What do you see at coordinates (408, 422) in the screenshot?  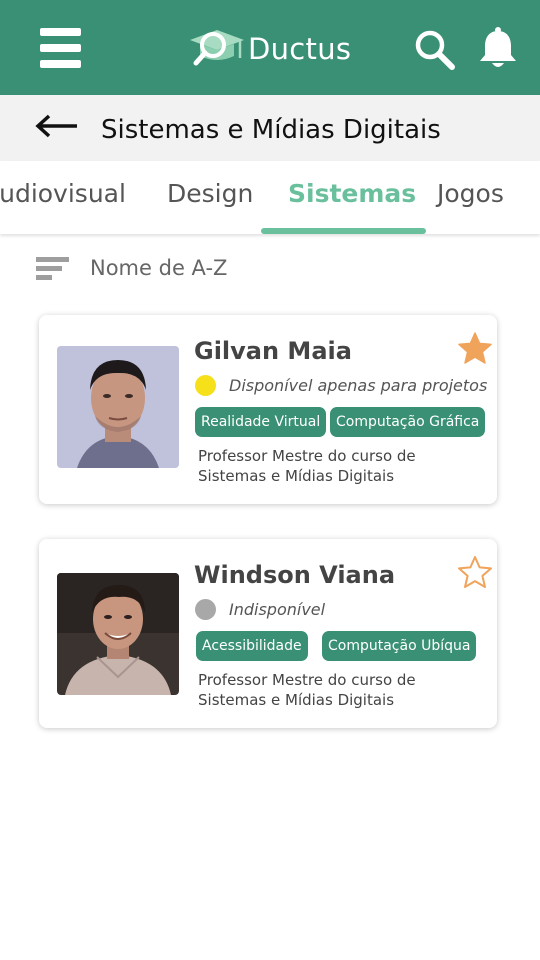 I see `tag-chip: Computação Gráfica` at bounding box center [408, 422].